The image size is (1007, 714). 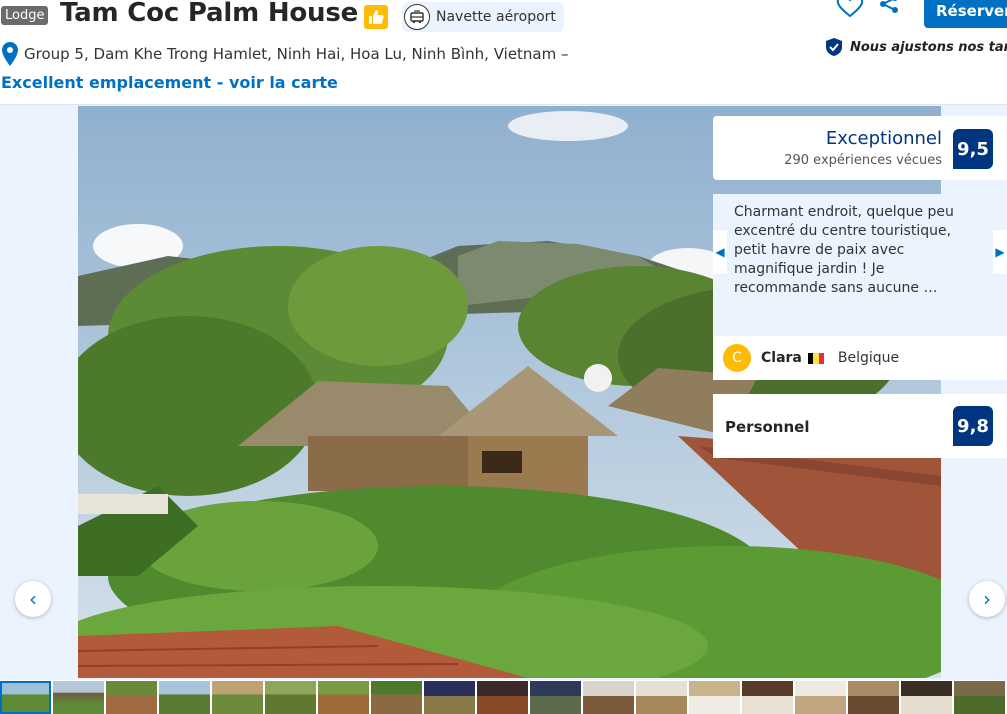 I want to click on shuttle-label: Navette aéroport, so click(x=496, y=17).